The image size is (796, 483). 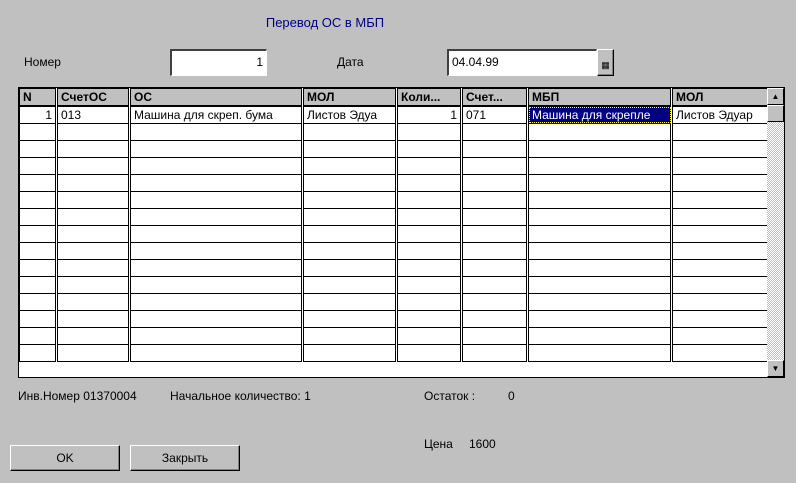 What do you see at coordinates (721, 97) in the screenshot?
I see `column-header: МОЛ` at bounding box center [721, 97].